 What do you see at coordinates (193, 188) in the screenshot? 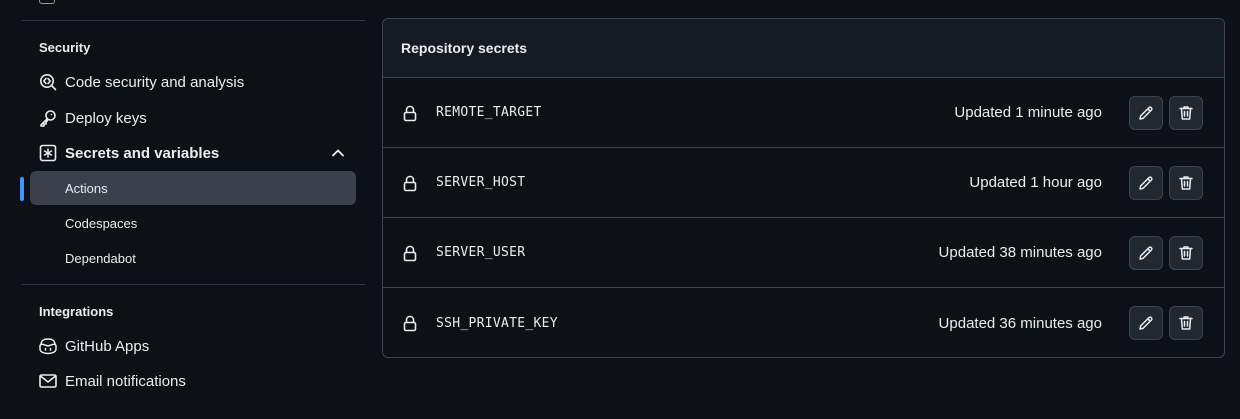
I see `sidebar-subitem-actions: Actions` at bounding box center [193, 188].